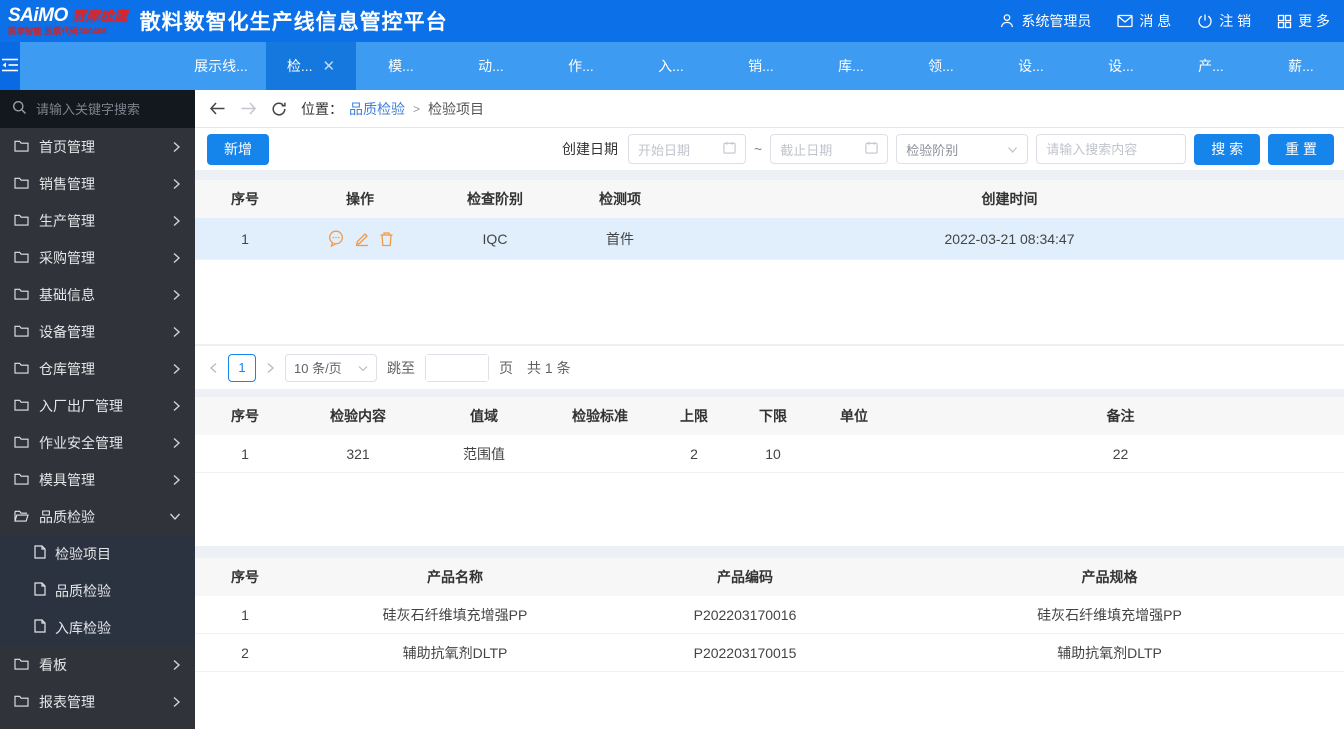 The height and width of the screenshot is (729, 1344). I want to click on table-row: 1 IQC 首件 2022-03-21 08:34:47, so click(769, 239).